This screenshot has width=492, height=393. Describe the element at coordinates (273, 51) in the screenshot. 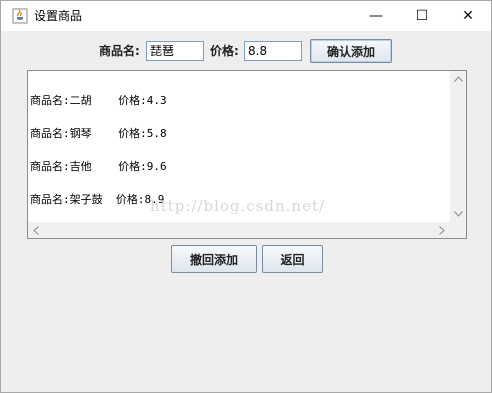

I see `price-input: 8.8` at that location.